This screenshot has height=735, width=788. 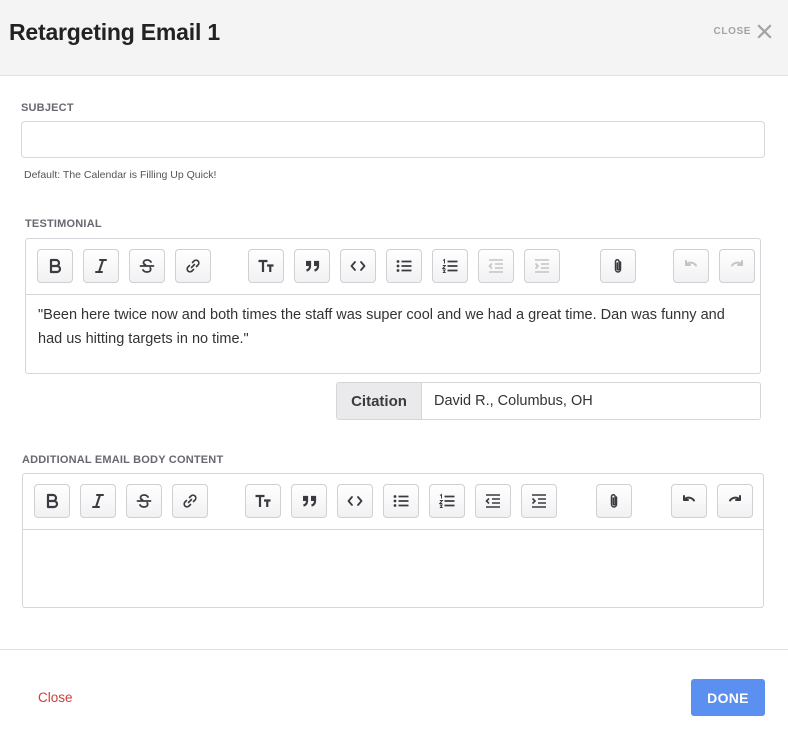 I want to click on additional-content-text-area, so click(x=393, y=568).